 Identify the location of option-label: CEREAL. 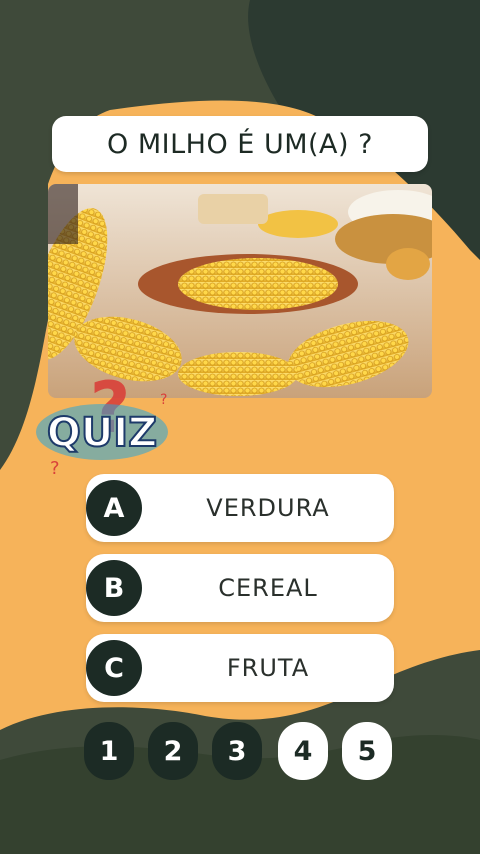
(268, 588).